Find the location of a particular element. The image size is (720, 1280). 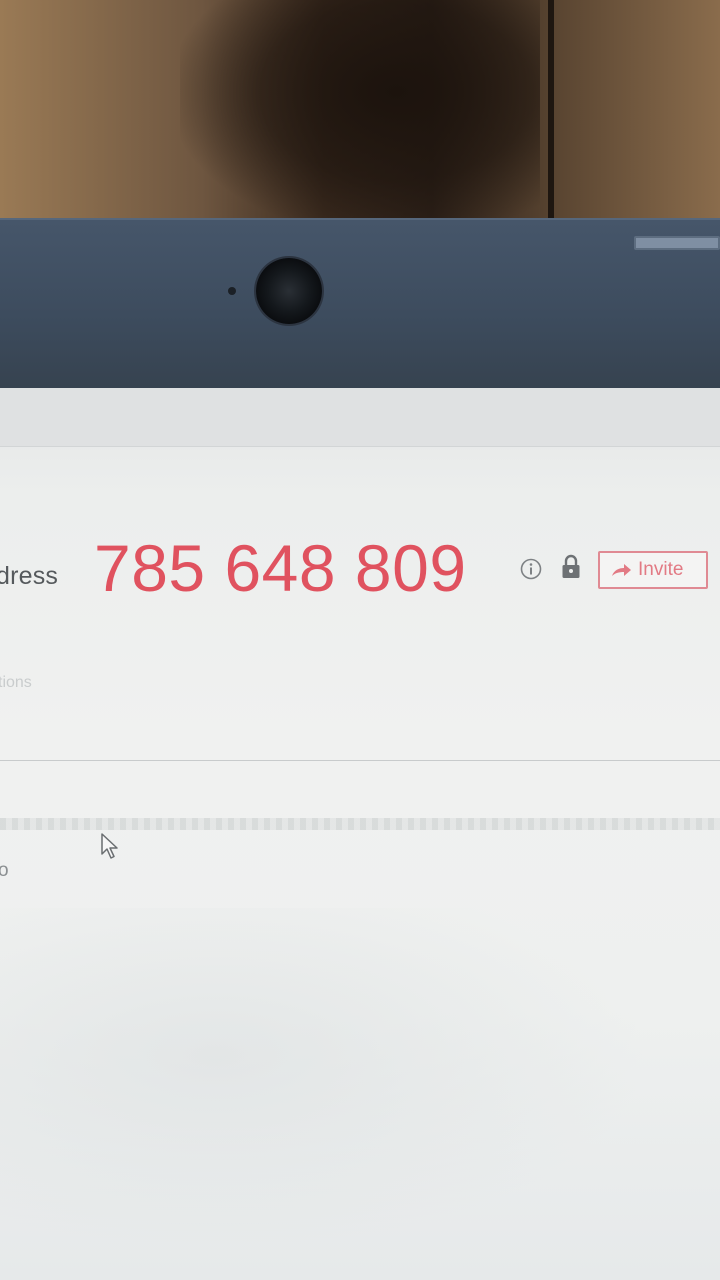

screen-scanline-stripe is located at coordinates (360, 824).